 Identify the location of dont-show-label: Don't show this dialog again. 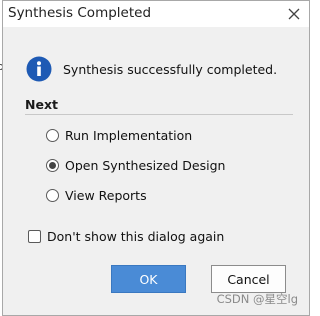
(136, 236).